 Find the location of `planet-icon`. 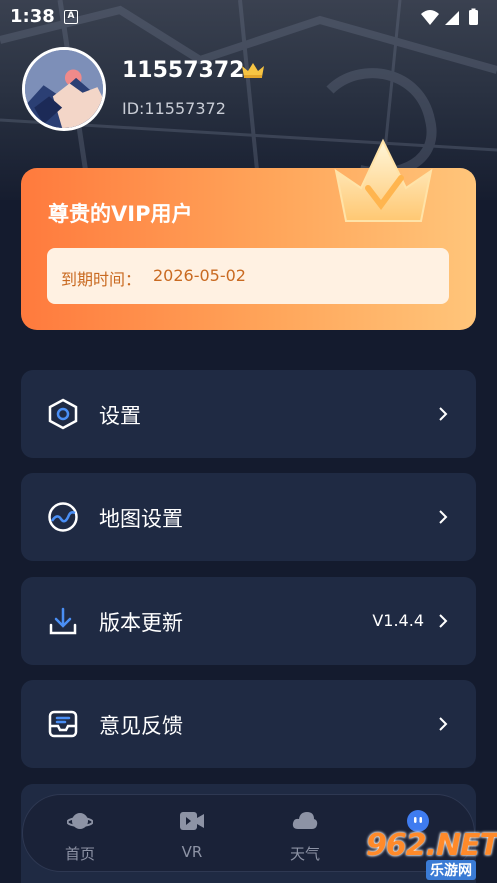

planet-icon is located at coordinates (80, 821).